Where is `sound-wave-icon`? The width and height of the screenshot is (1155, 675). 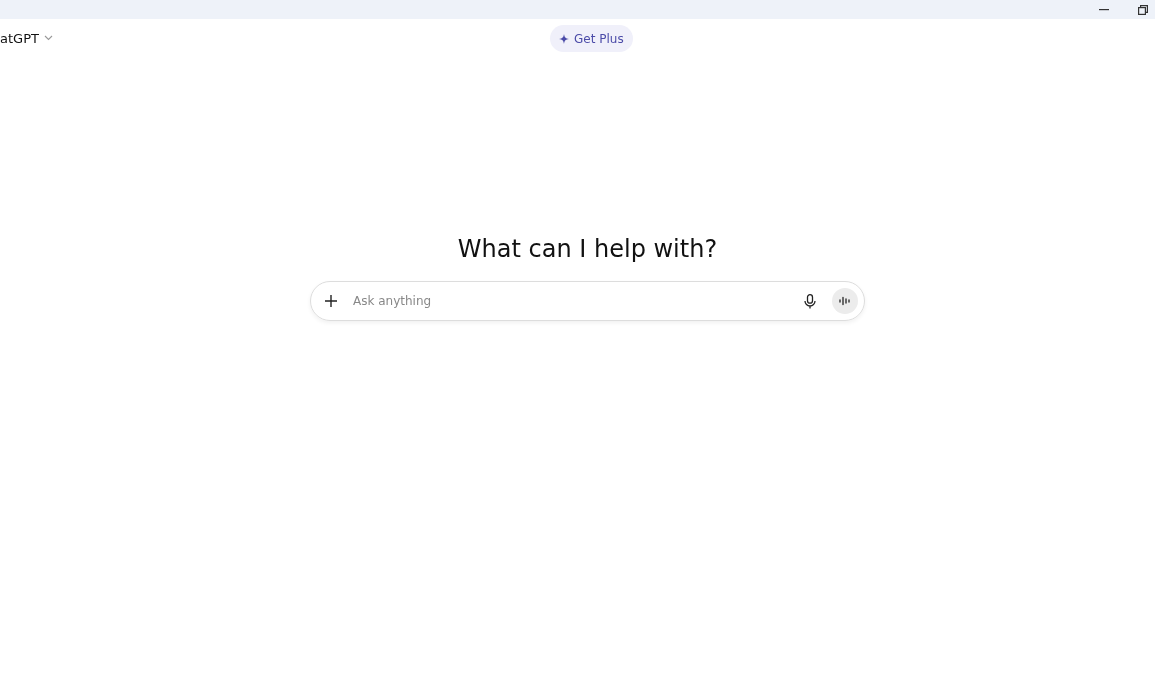 sound-wave-icon is located at coordinates (845, 301).